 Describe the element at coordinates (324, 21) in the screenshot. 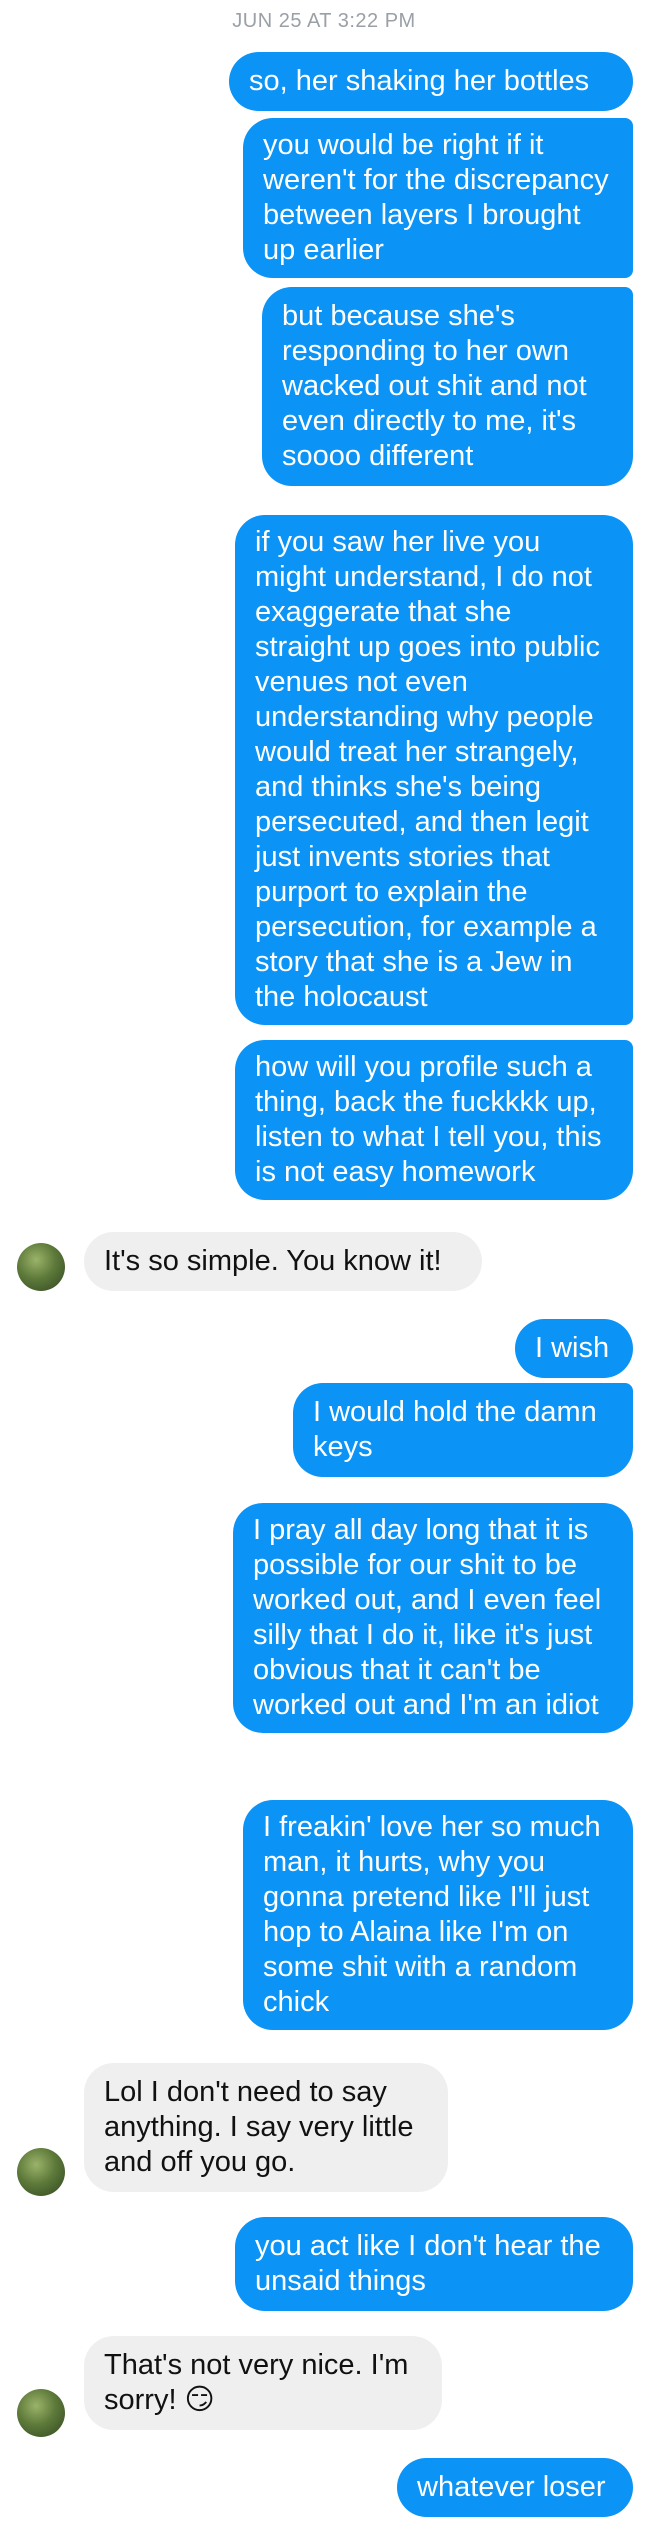

I see `conversation-timestamp: JUN 25 AT 3:22 PM` at that location.